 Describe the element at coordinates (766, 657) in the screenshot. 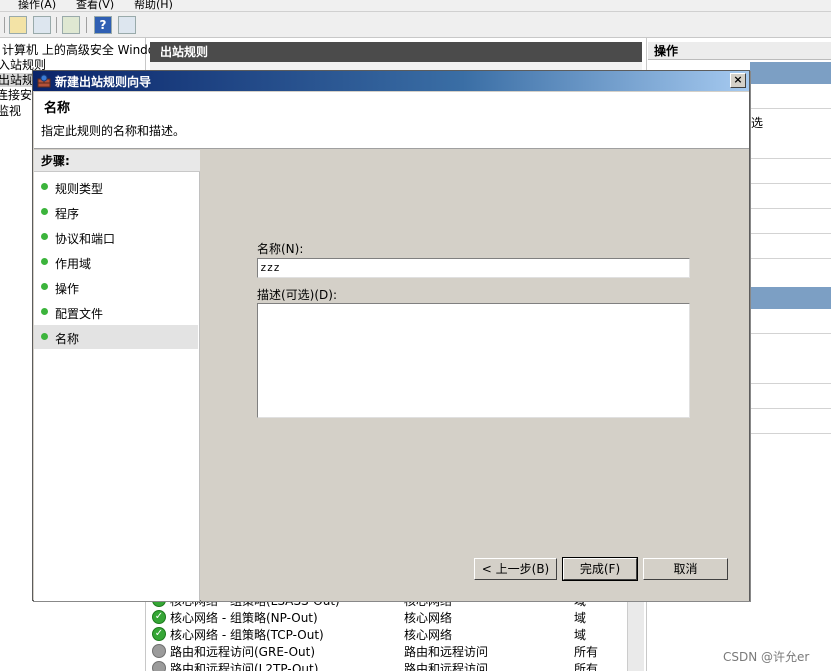

I see `watermark: CSDN @许允er` at that location.